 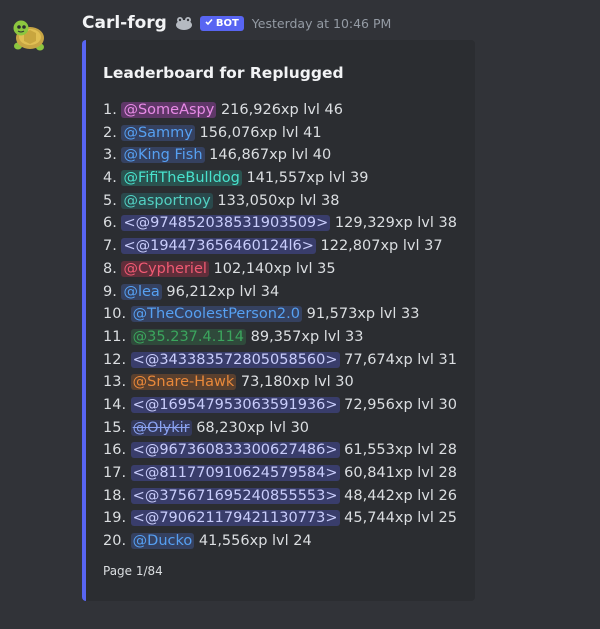 I want to click on user-mention: @Cypheriel, so click(x=165, y=268).